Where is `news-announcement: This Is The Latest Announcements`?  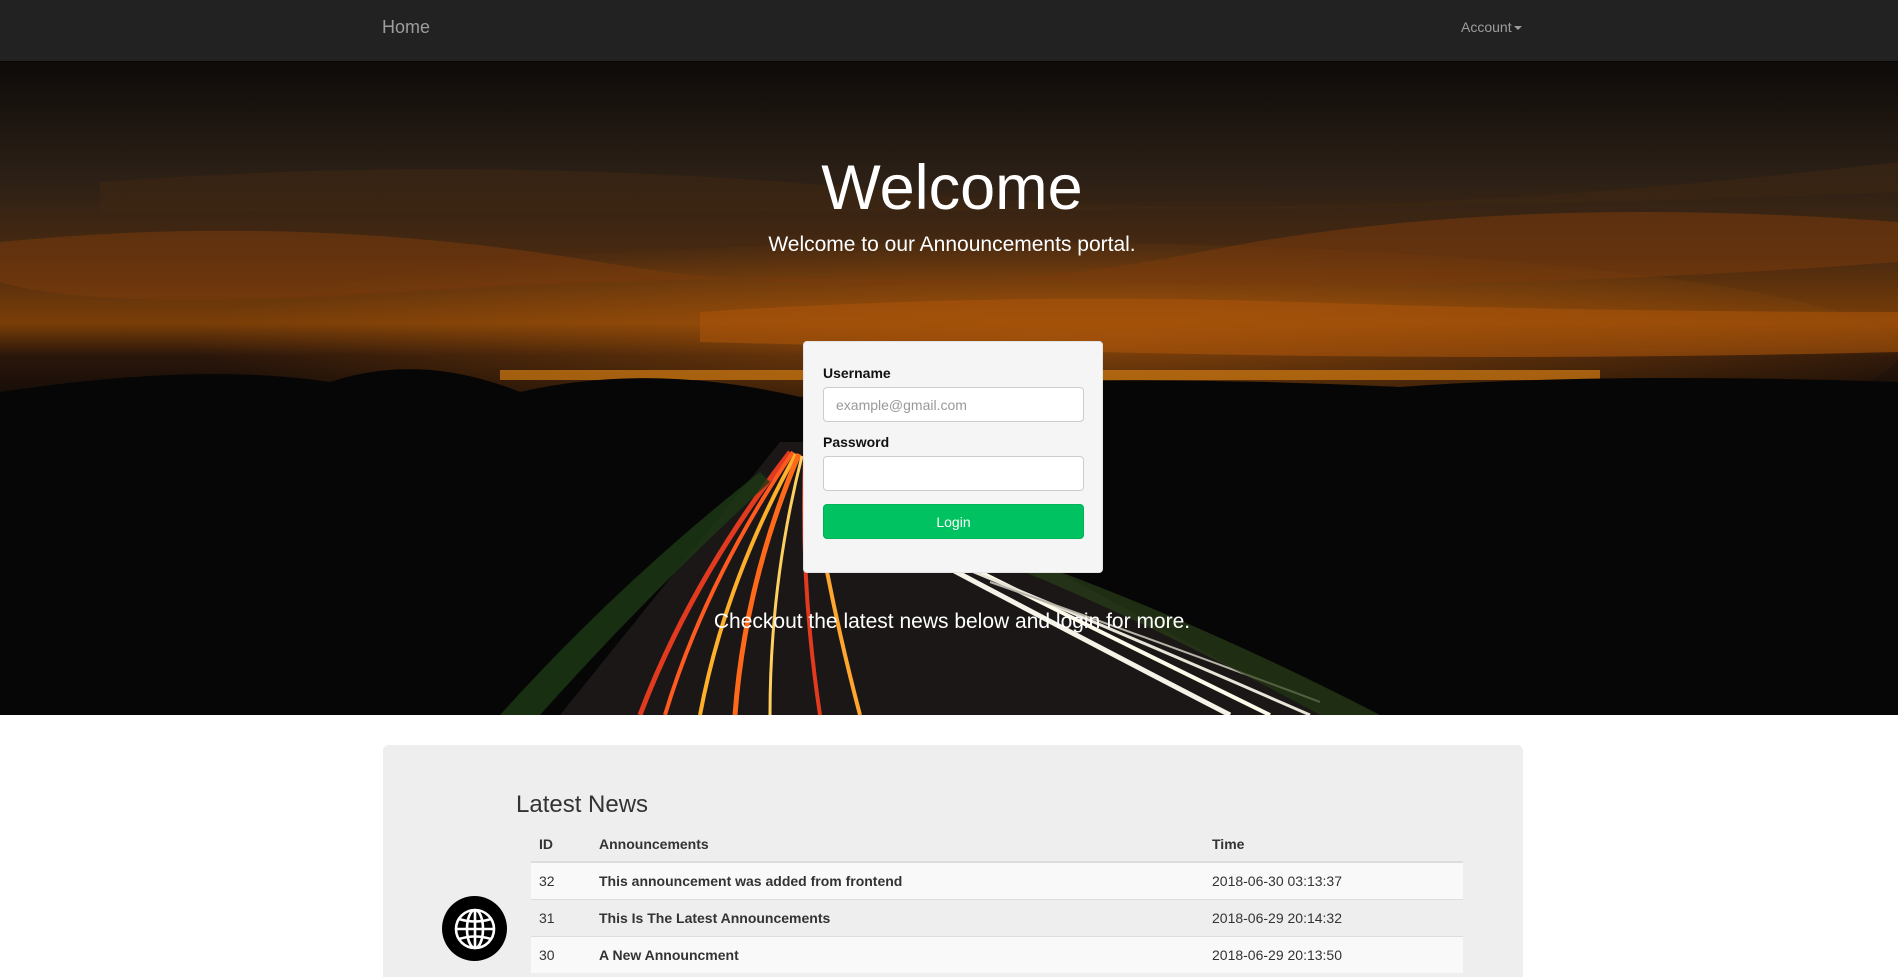
news-announcement: This Is The Latest Announcements is located at coordinates (897, 917).